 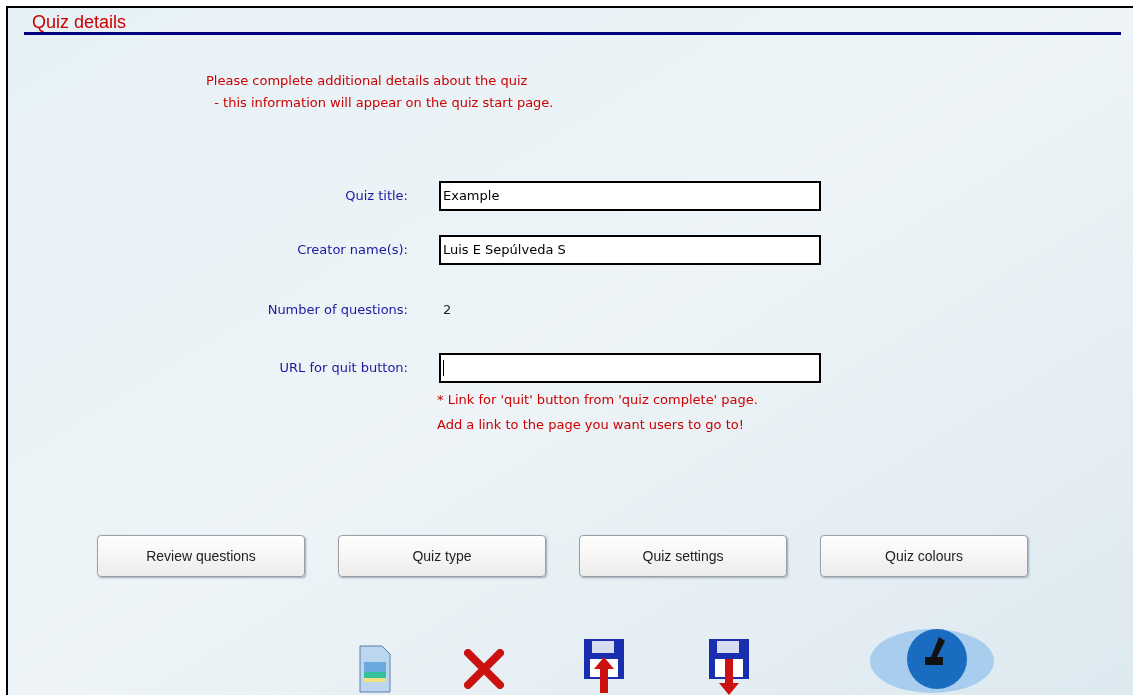 What do you see at coordinates (447, 310) in the screenshot?
I see `question-count: 2` at bounding box center [447, 310].